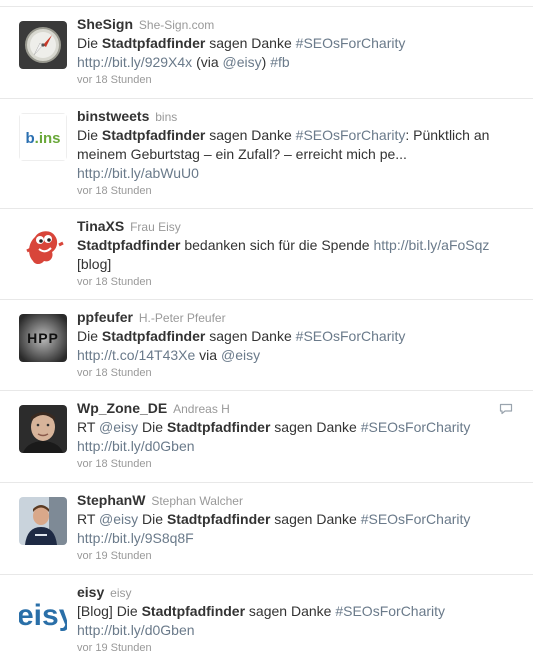 The image size is (533, 666). I want to click on text-segment: ), so click(266, 62).